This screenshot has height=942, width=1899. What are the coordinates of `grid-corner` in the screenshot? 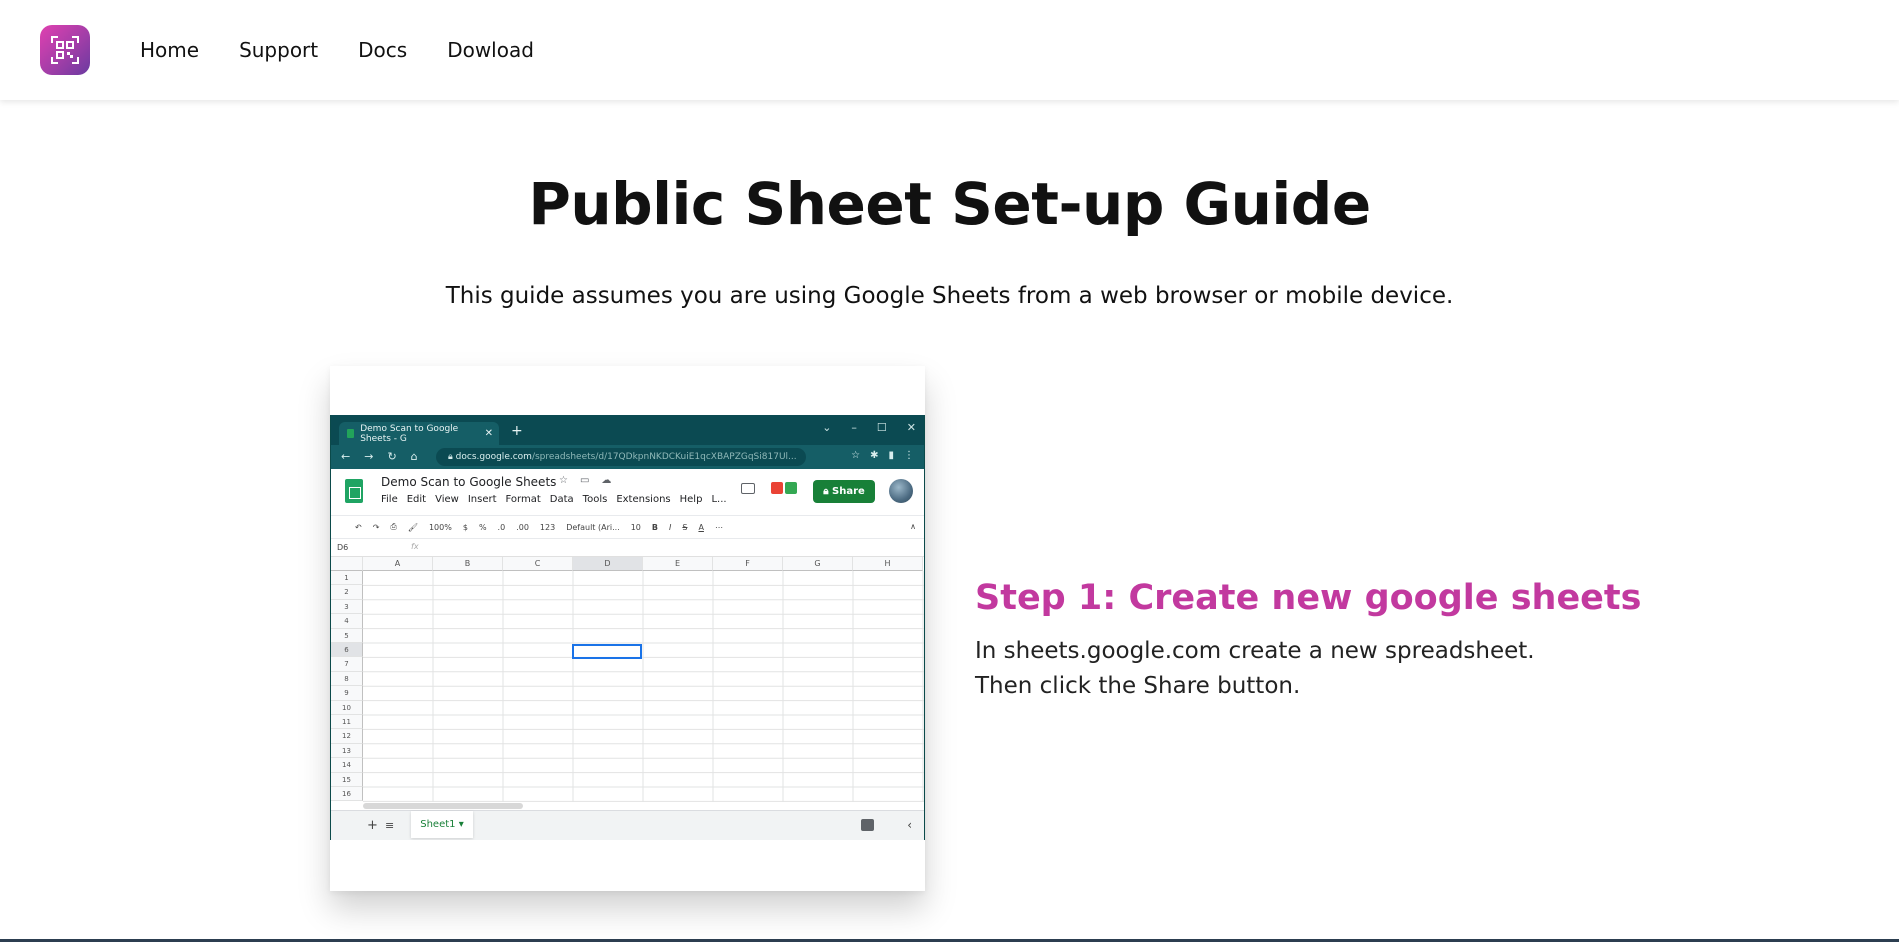 It's located at (347, 564).